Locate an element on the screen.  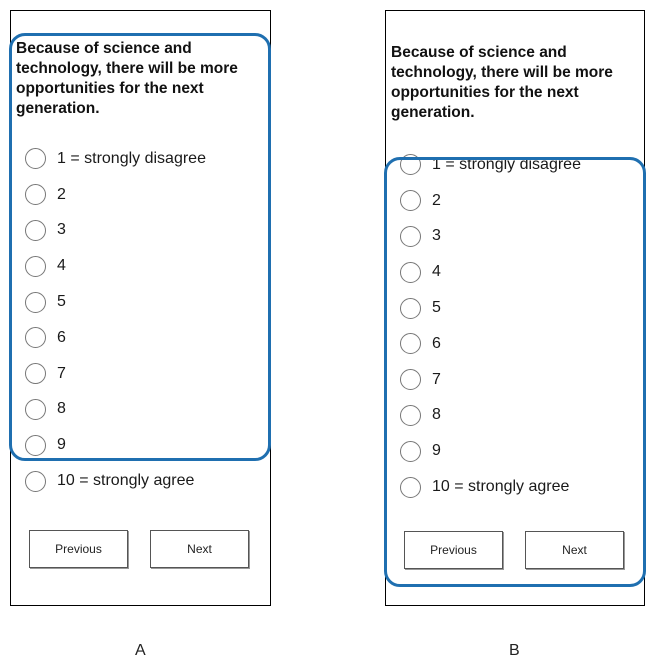
panel-label-b: B is located at coordinates (514, 650).